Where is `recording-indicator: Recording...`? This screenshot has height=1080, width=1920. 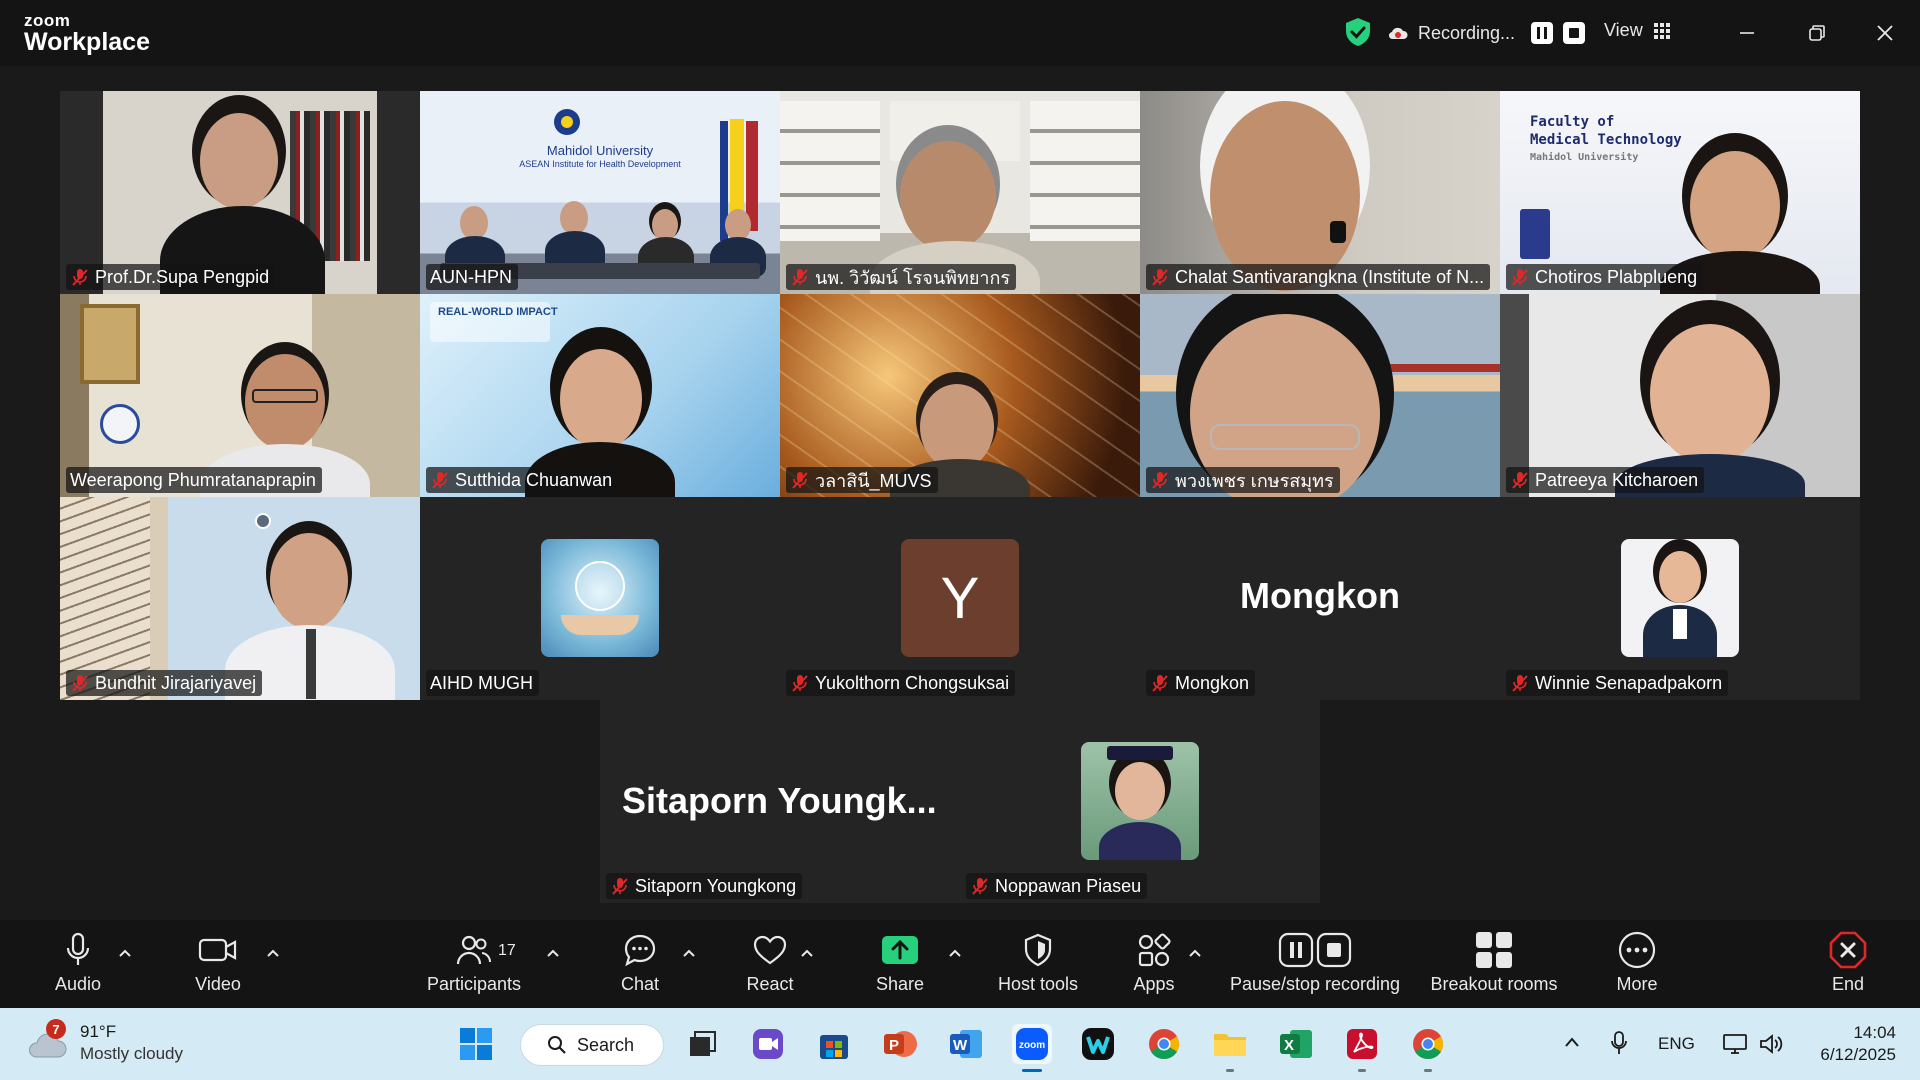
recording-indicator: Recording... is located at coordinates (1487, 33).